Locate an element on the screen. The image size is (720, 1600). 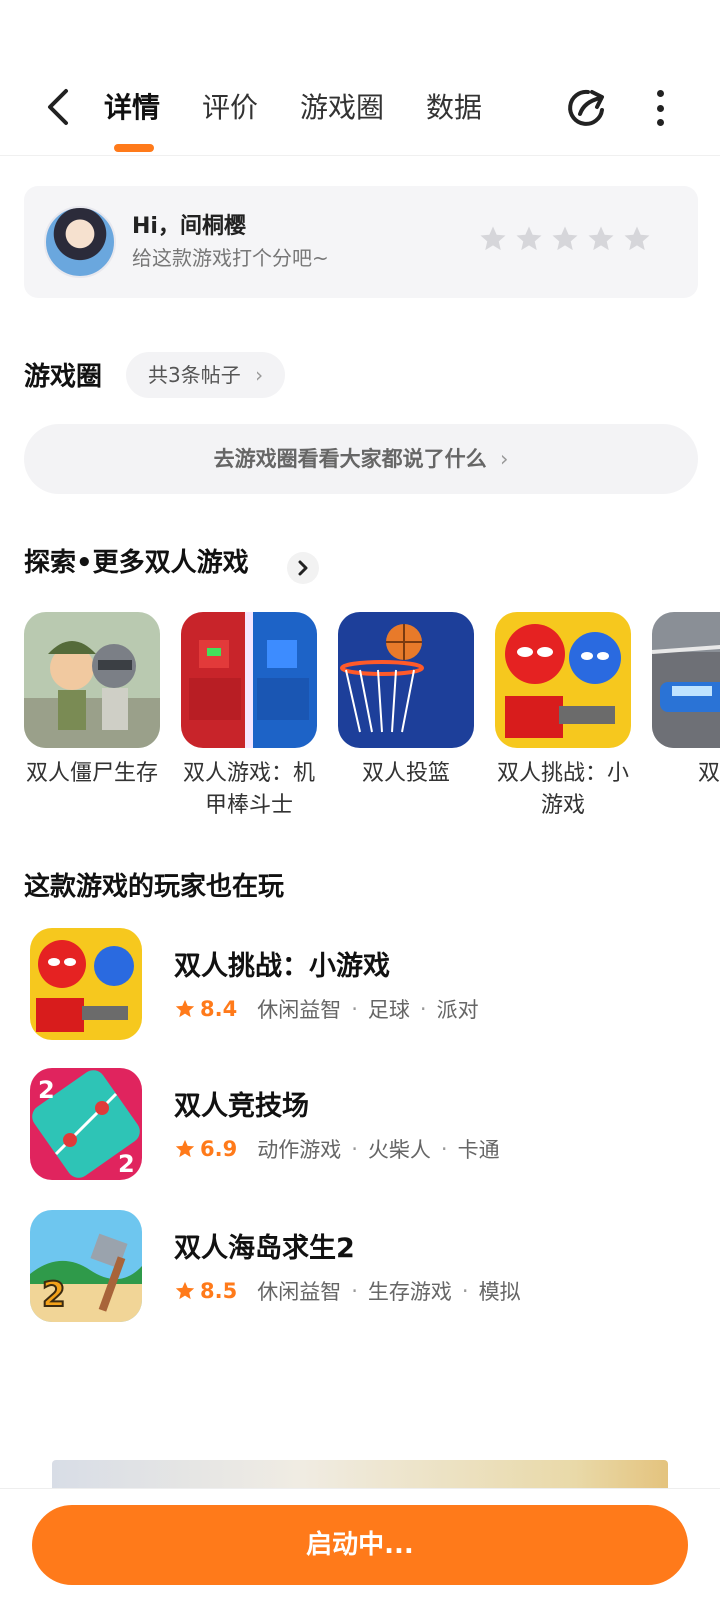
explore-game-list: 双人僵尸生存 双人游戏：机甲棒斗士 双人投篮 双人挑战：小游戏 双 is located at coordinates (372, 717).